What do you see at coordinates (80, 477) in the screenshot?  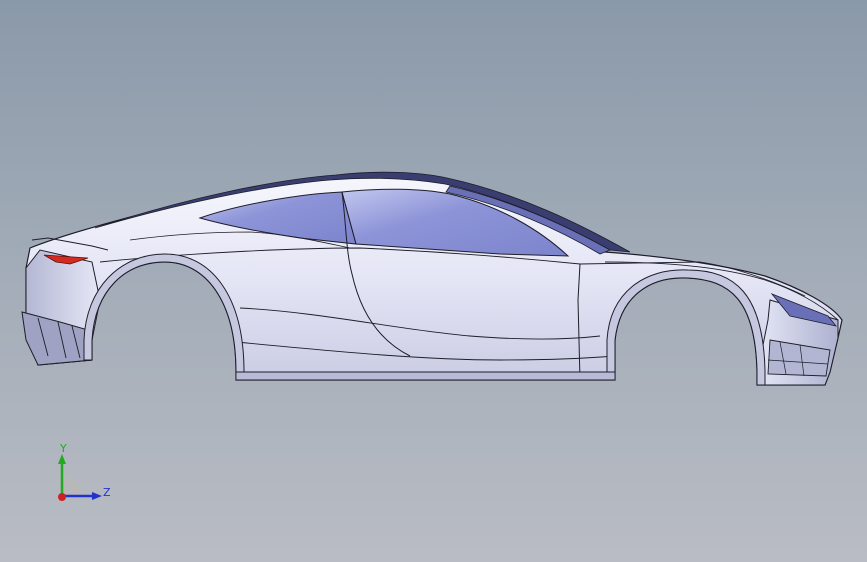 I see `triad-icon` at bounding box center [80, 477].